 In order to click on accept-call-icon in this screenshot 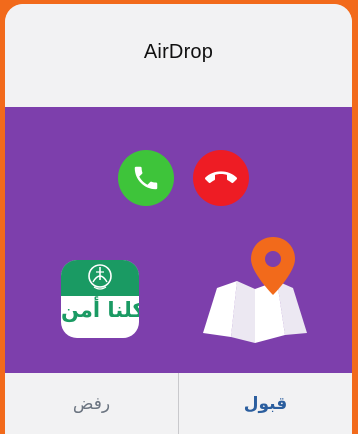, I will do `click(146, 178)`.